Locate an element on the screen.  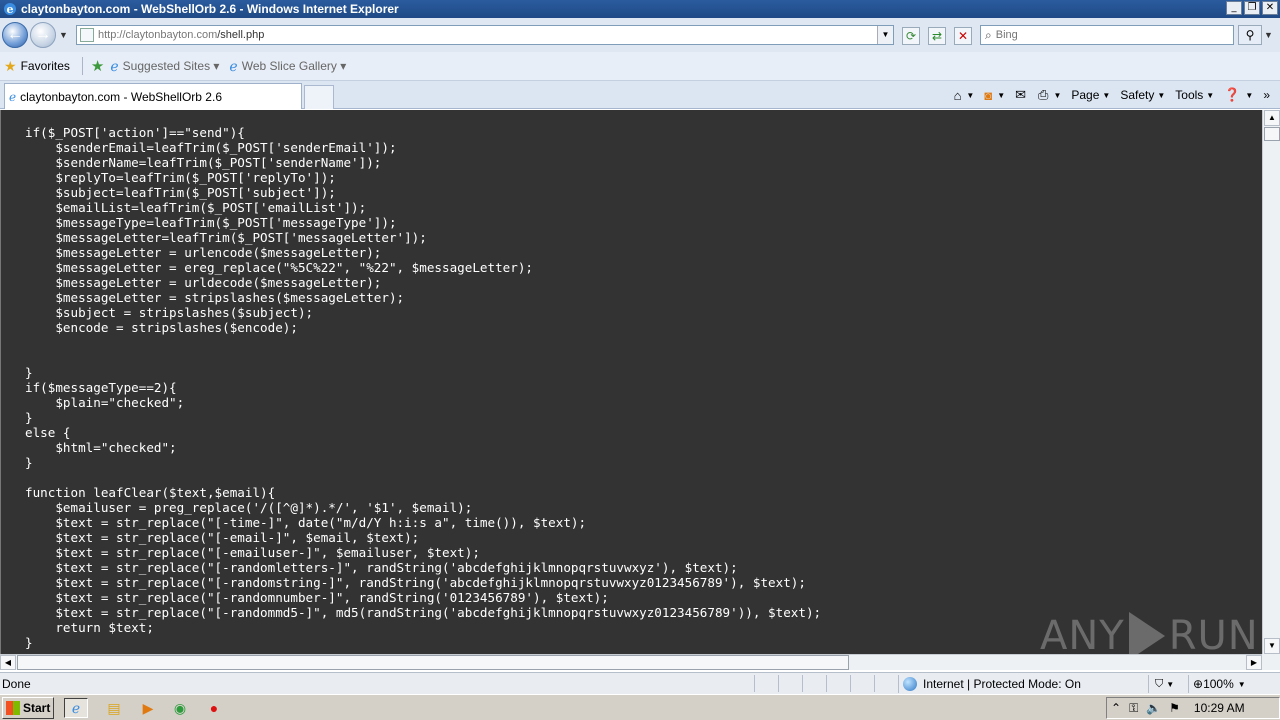
media-player-taskbar-icon: ▶ is located at coordinates (148, 708).